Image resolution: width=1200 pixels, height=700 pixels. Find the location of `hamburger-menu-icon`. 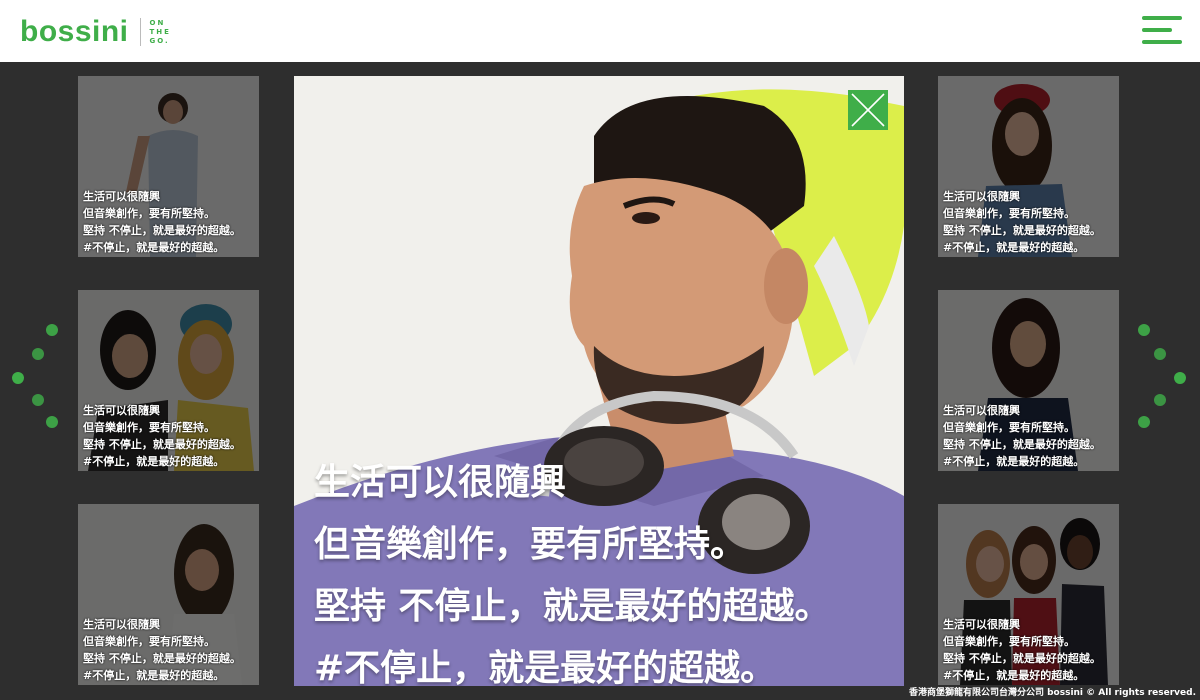

hamburger-menu-icon is located at coordinates (1163, 30).